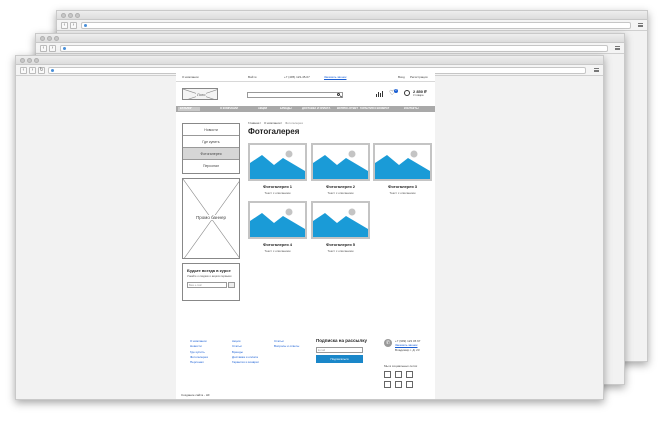 This screenshot has height=428, width=658. I want to click on nav-warranty: ГАРАНТИЯ И ВОЗВРАТ, so click(374, 109).